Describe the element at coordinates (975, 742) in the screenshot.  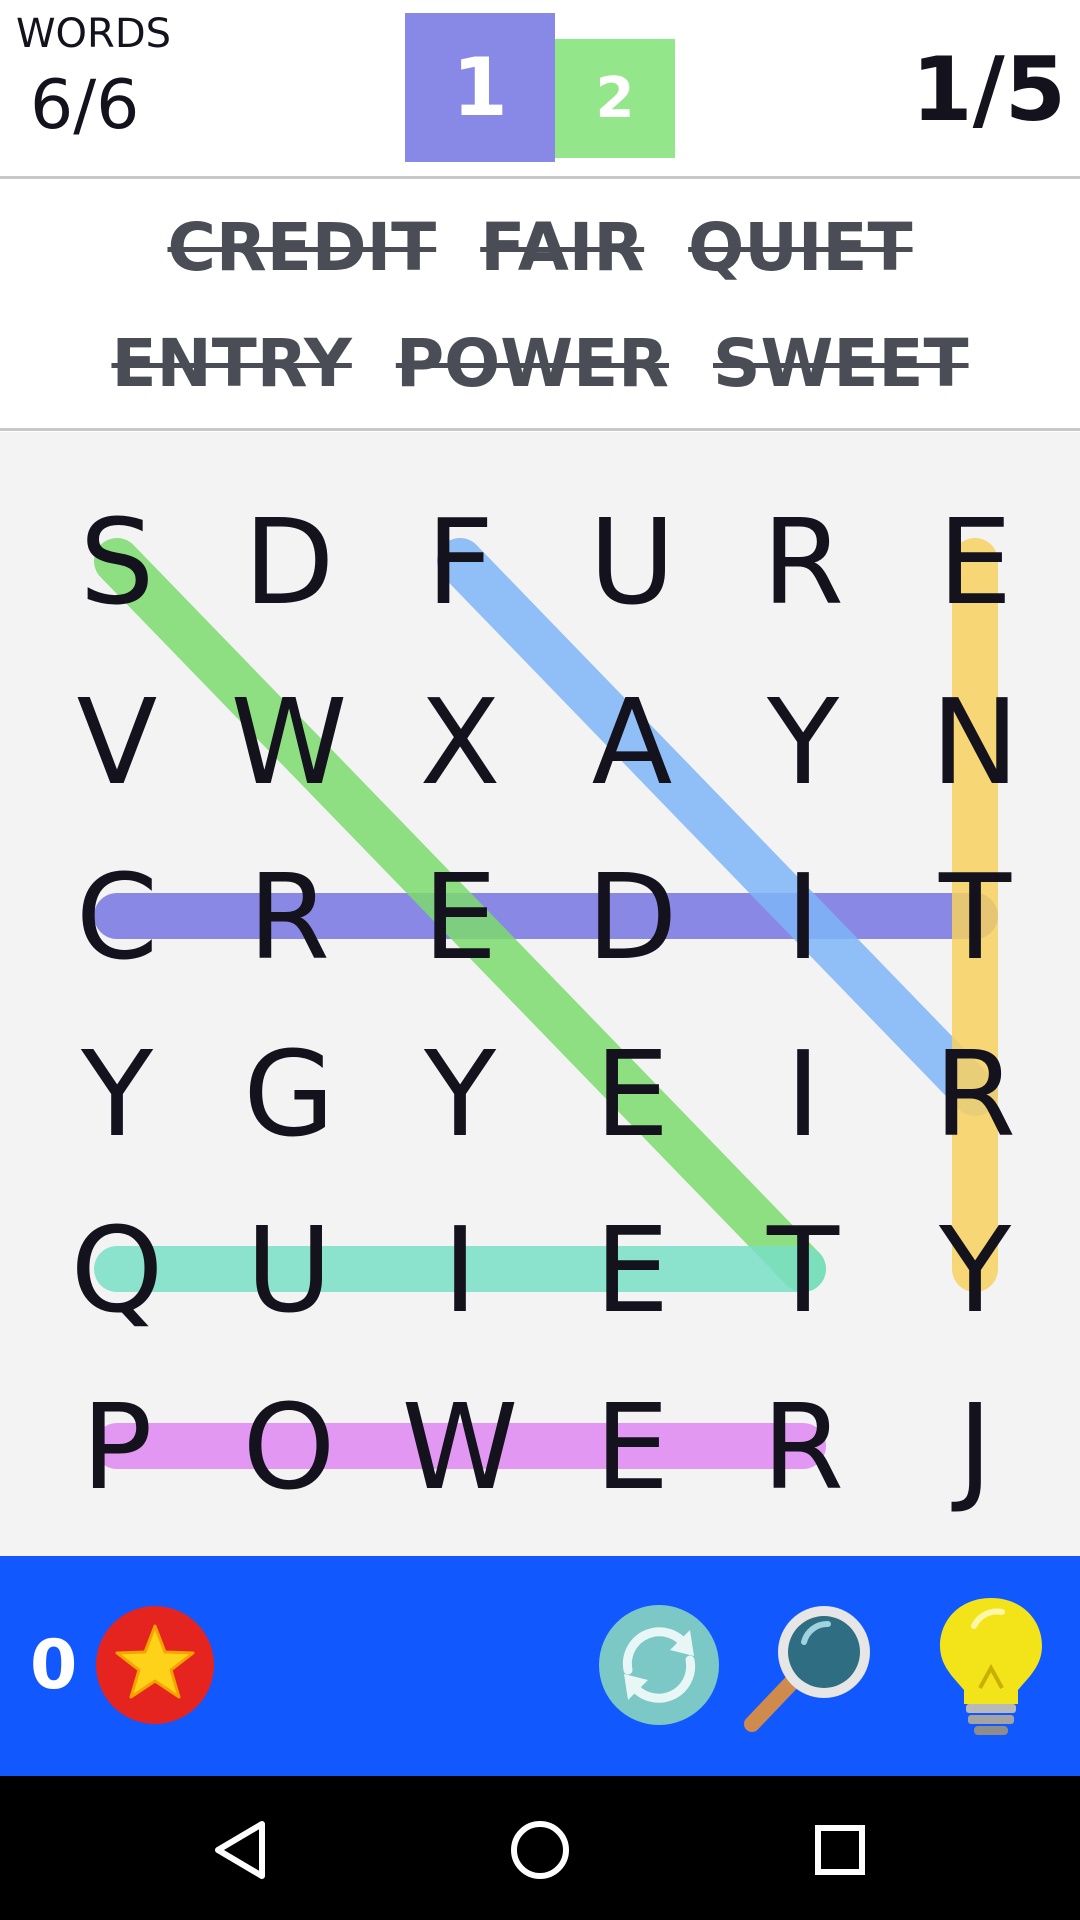
I see `grid-letter: N` at that location.